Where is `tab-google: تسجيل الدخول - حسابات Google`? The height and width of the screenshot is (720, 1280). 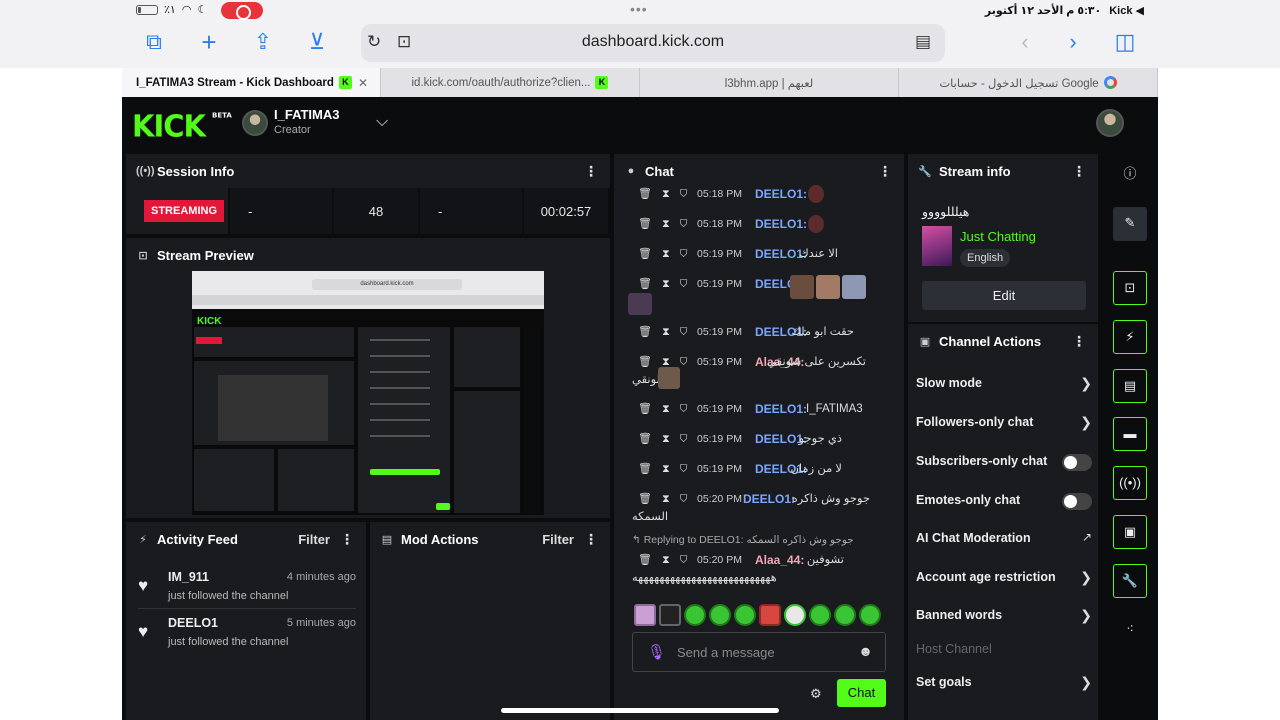 tab-google: تسجيل الدخول - حسابات Google is located at coordinates (1028, 82).